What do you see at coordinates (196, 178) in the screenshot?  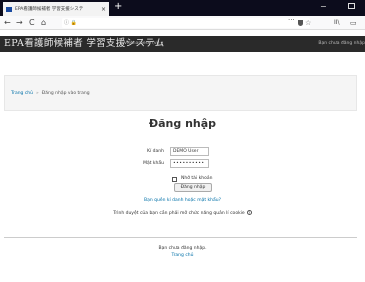 I see `remember-label: Nhớ tài khoản` at bounding box center [196, 178].